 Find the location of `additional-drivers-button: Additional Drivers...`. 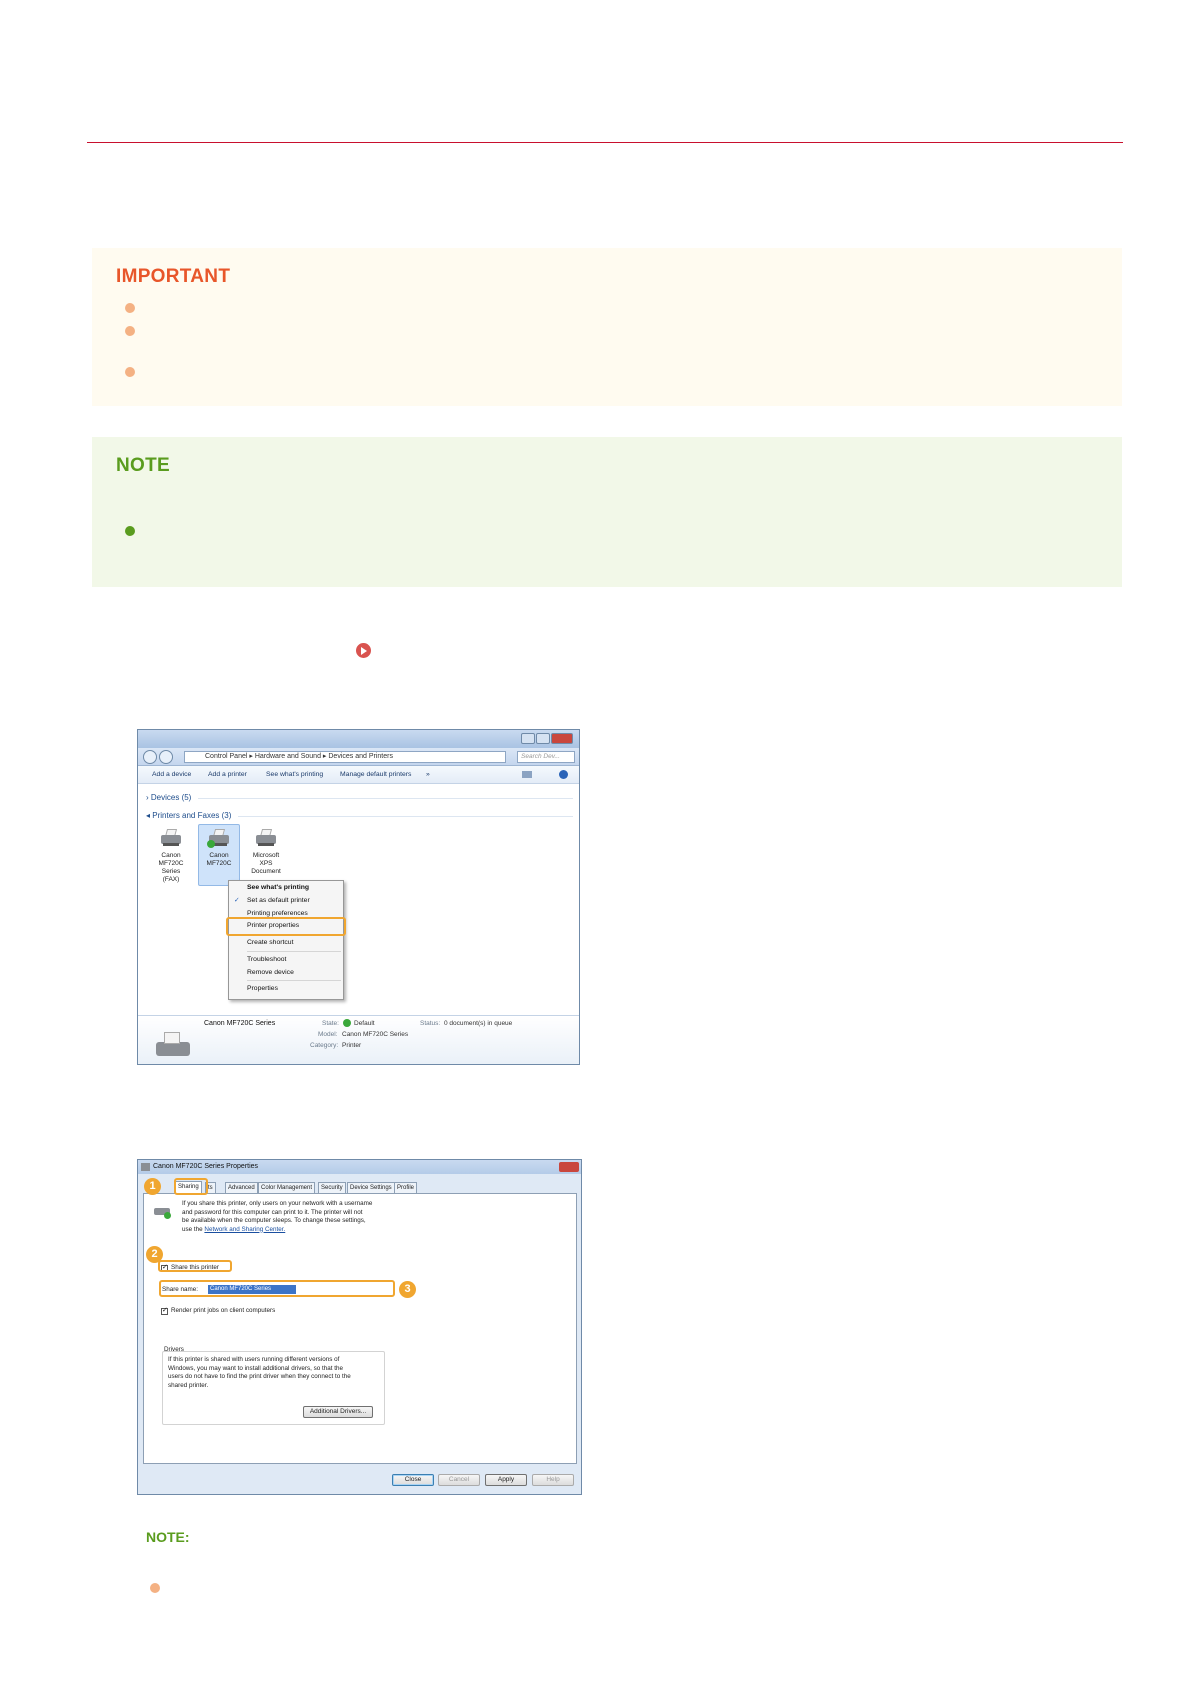

additional-drivers-button: Additional Drivers... is located at coordinates (338, 1412).